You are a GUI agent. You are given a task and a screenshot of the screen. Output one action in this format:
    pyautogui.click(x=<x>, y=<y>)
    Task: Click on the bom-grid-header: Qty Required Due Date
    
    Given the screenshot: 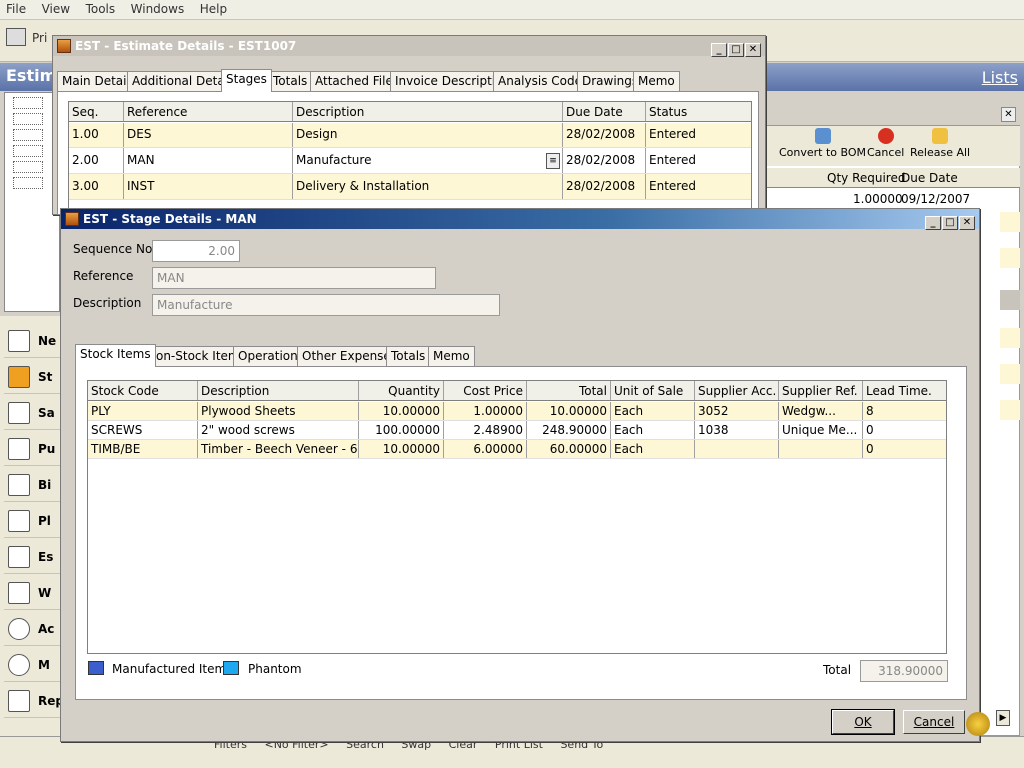 What is the action you would take?
    pyautogui.click(x=892, y=178)
    